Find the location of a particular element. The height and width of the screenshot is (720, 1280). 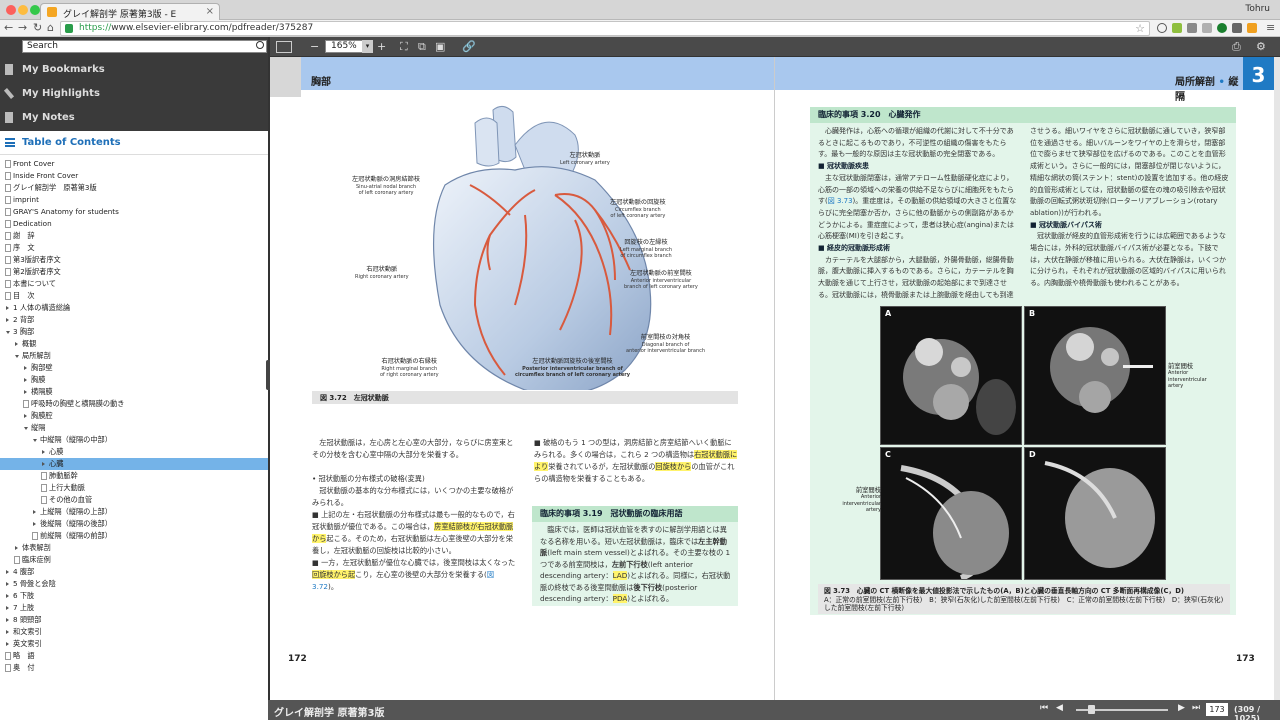

ct-image-b: B is located at coordinates (1095, 375).